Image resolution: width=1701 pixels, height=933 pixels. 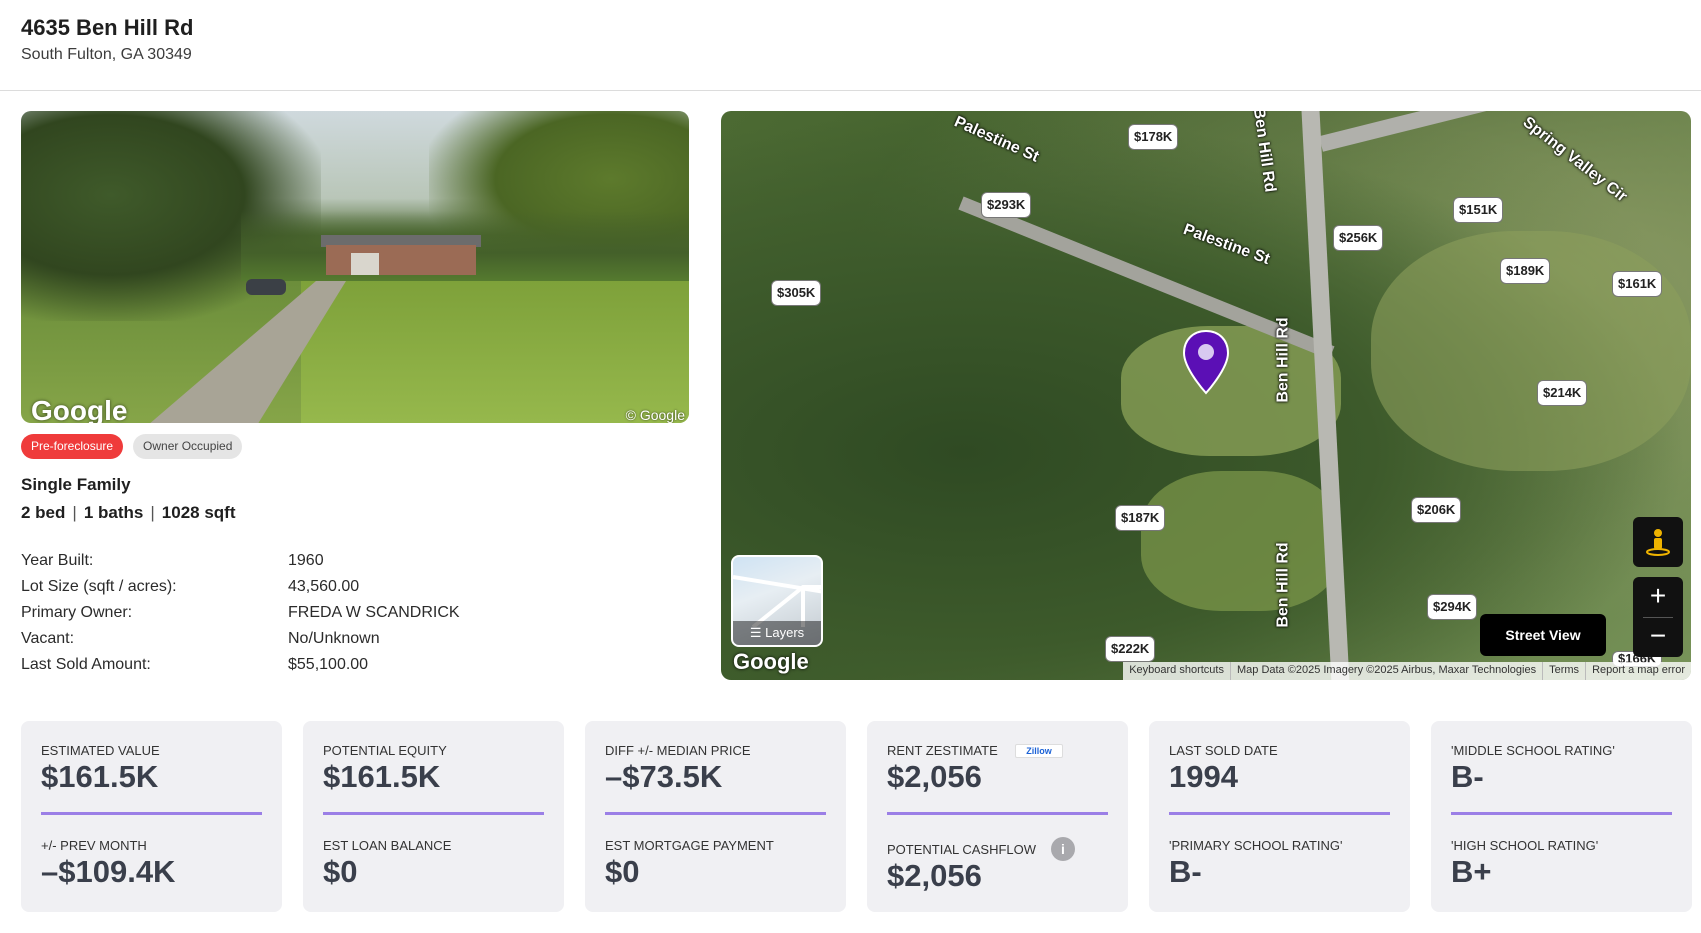 I want to click on stat-value: $2,056, so click(x=934, y=776).